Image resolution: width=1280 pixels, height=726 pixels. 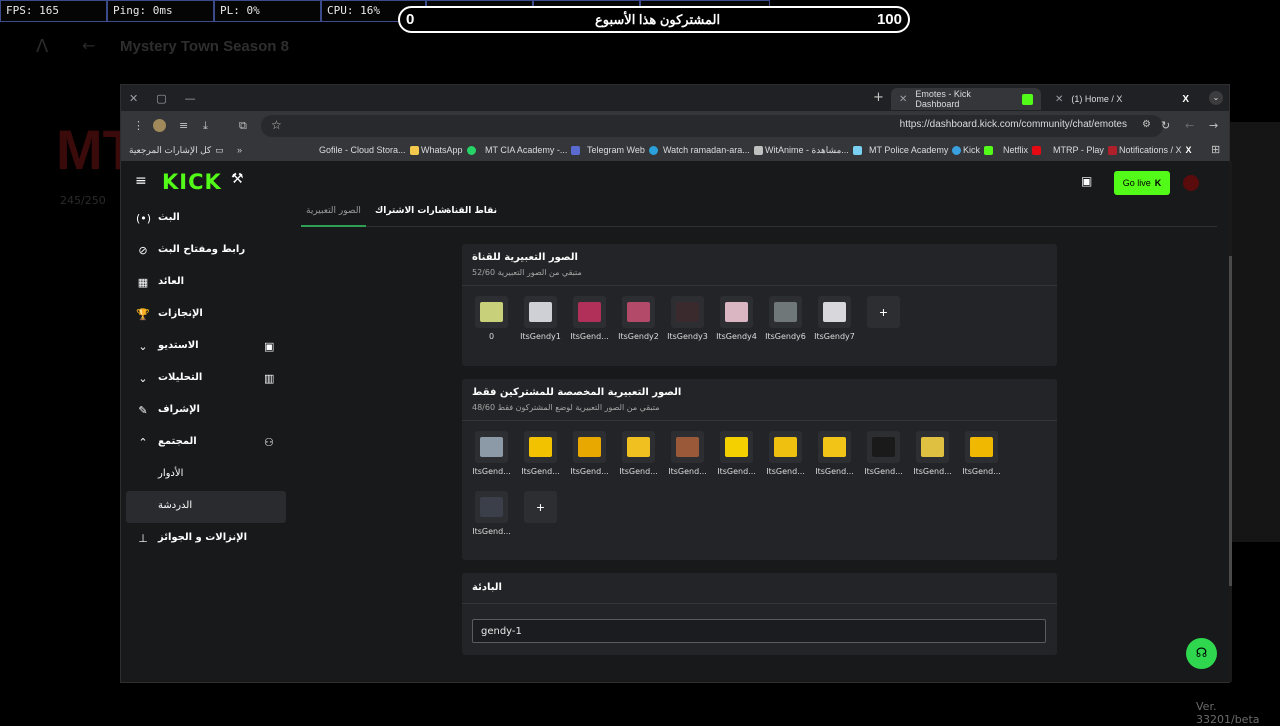 I want to click on emote-name: ItsGendy2, so click(x=638, y=336).